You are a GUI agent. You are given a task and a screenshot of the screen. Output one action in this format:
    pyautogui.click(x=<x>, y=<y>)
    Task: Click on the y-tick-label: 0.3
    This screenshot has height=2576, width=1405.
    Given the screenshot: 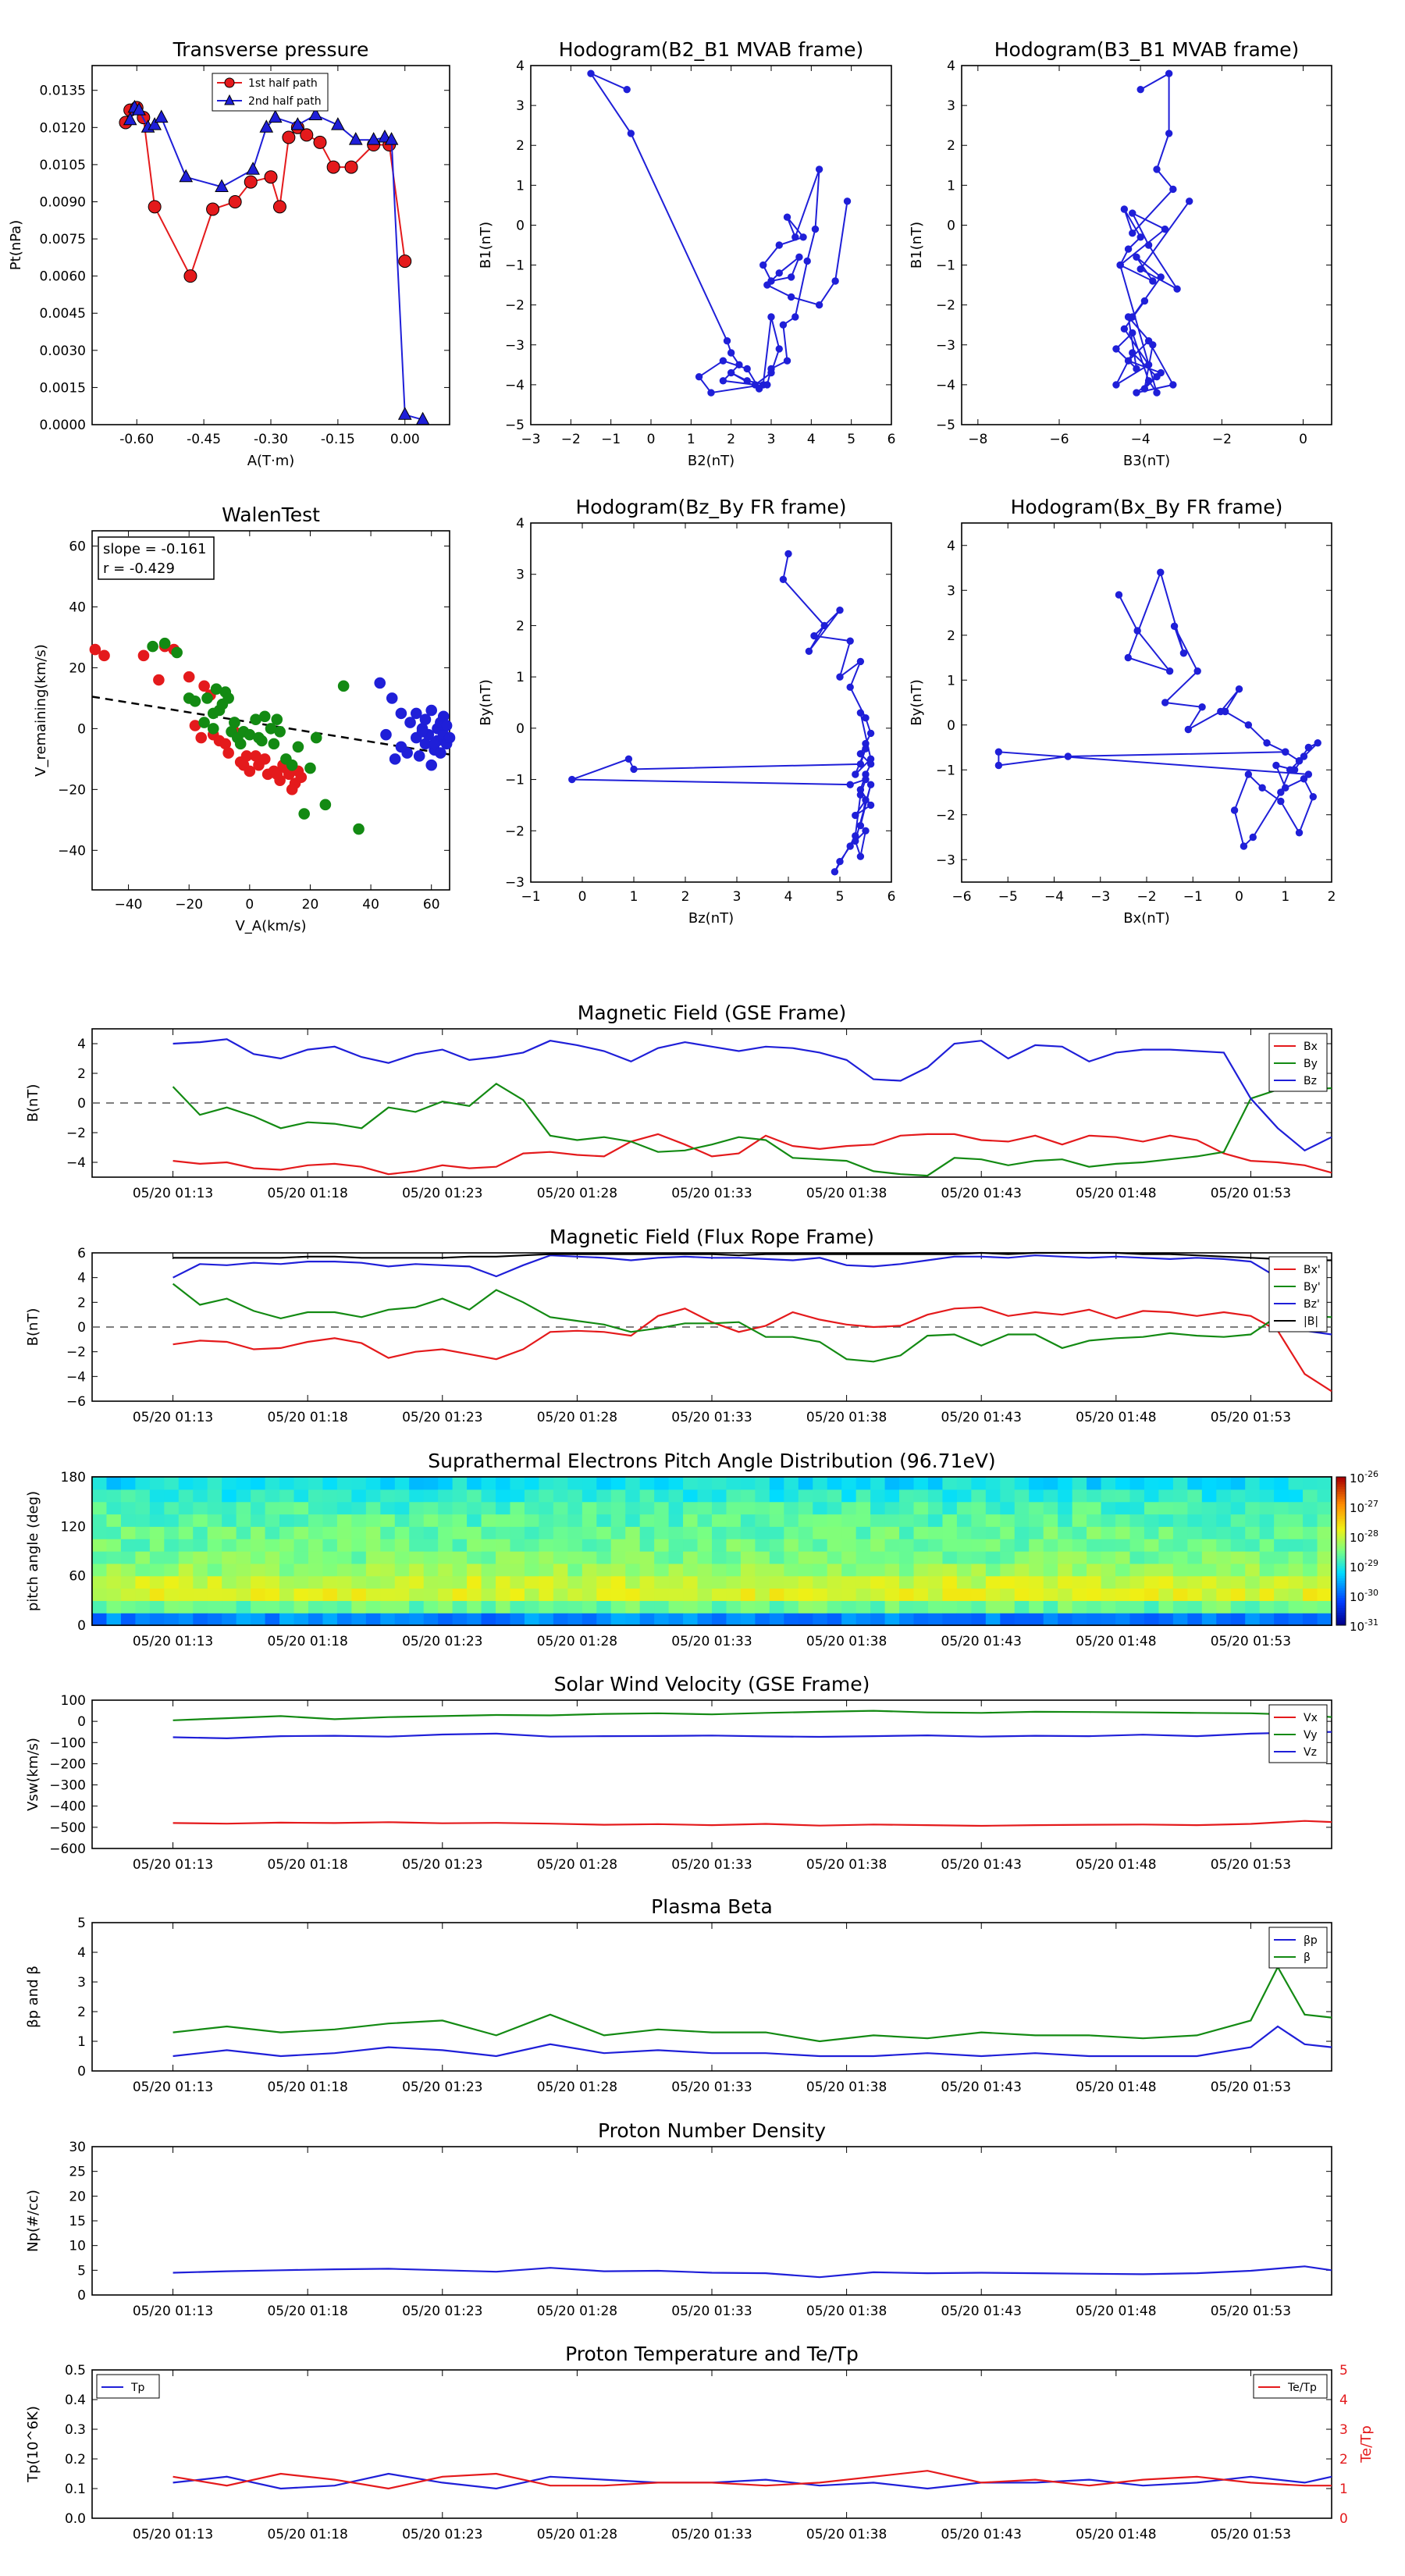 What is the action you would take?
    pyautogui.click(x=76, y=2430)
    